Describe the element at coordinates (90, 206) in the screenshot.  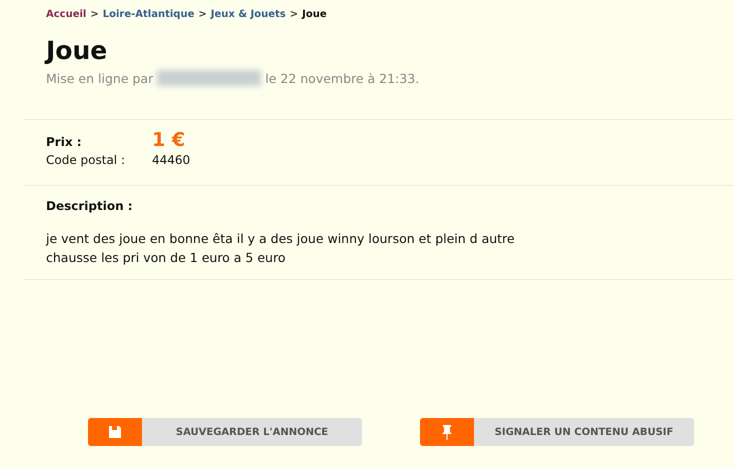
I see `description-label: Description :` at that location.